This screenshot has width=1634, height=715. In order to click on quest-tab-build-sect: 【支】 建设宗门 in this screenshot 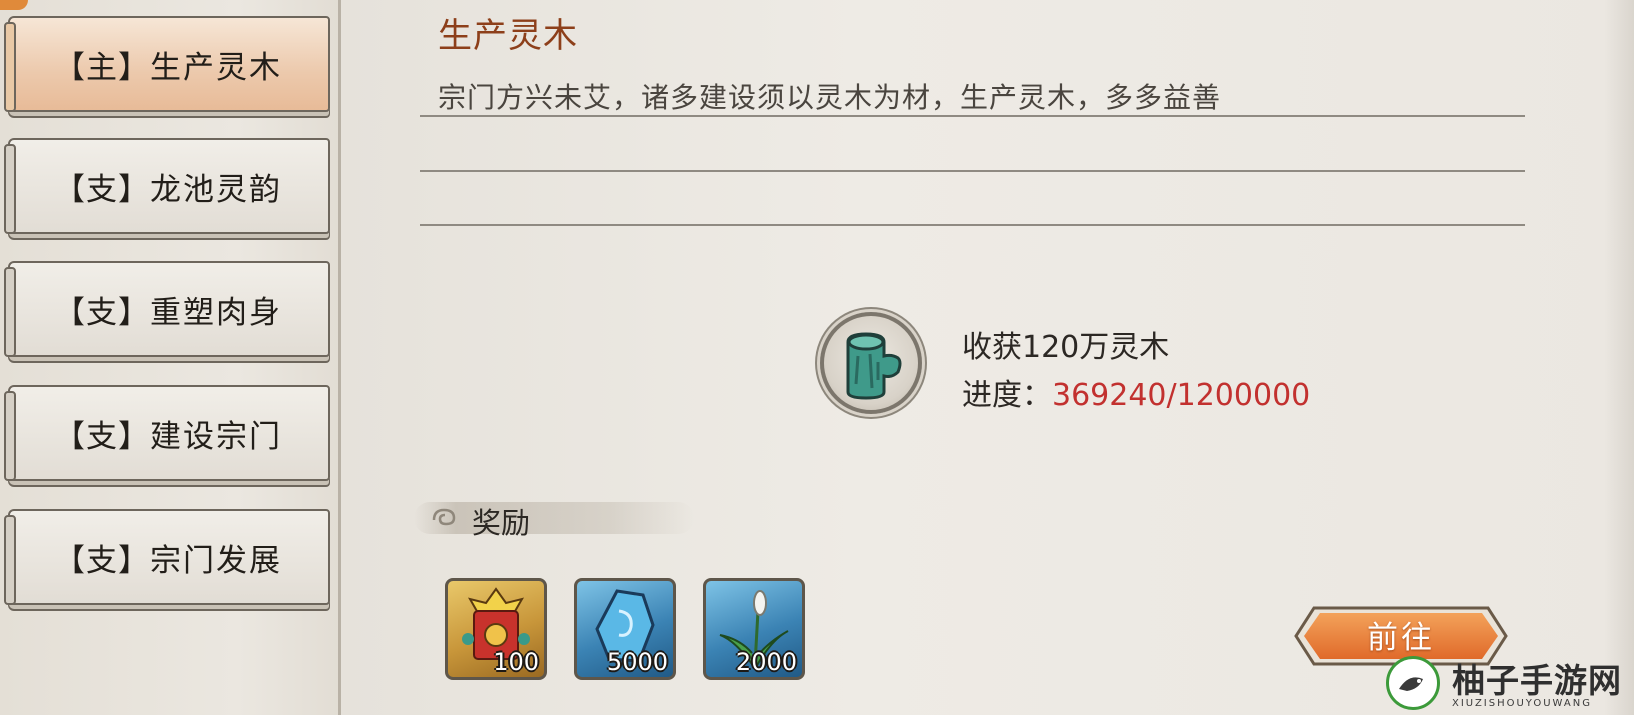, I will do `click(167, 433)`.